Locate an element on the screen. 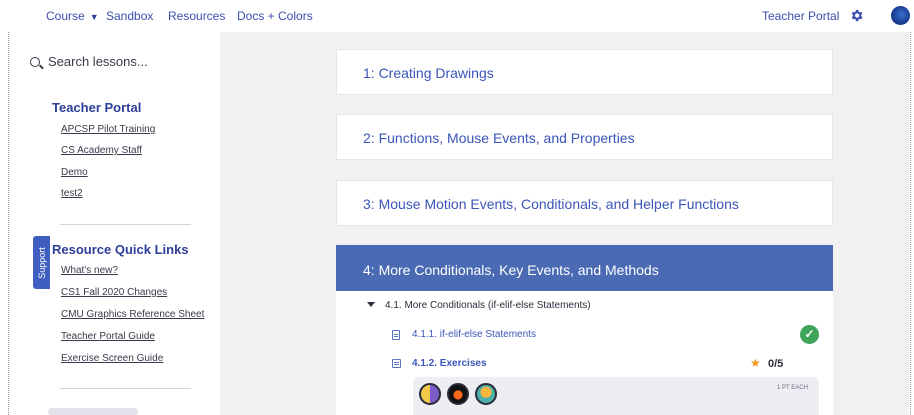 This screenshot has height=415, width=914. sidebar-link-apcsp-pilot-training: APCSP Pilot Training is located at coordinates (108, 129).